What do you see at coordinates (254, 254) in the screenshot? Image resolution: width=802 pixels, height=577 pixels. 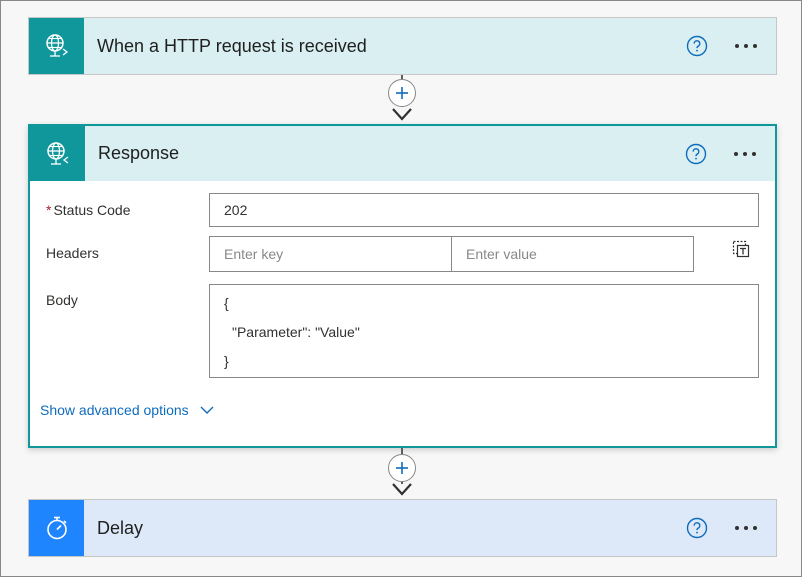 I see `header-key-placeholder: Enter key` at bounding box center [254, 254].